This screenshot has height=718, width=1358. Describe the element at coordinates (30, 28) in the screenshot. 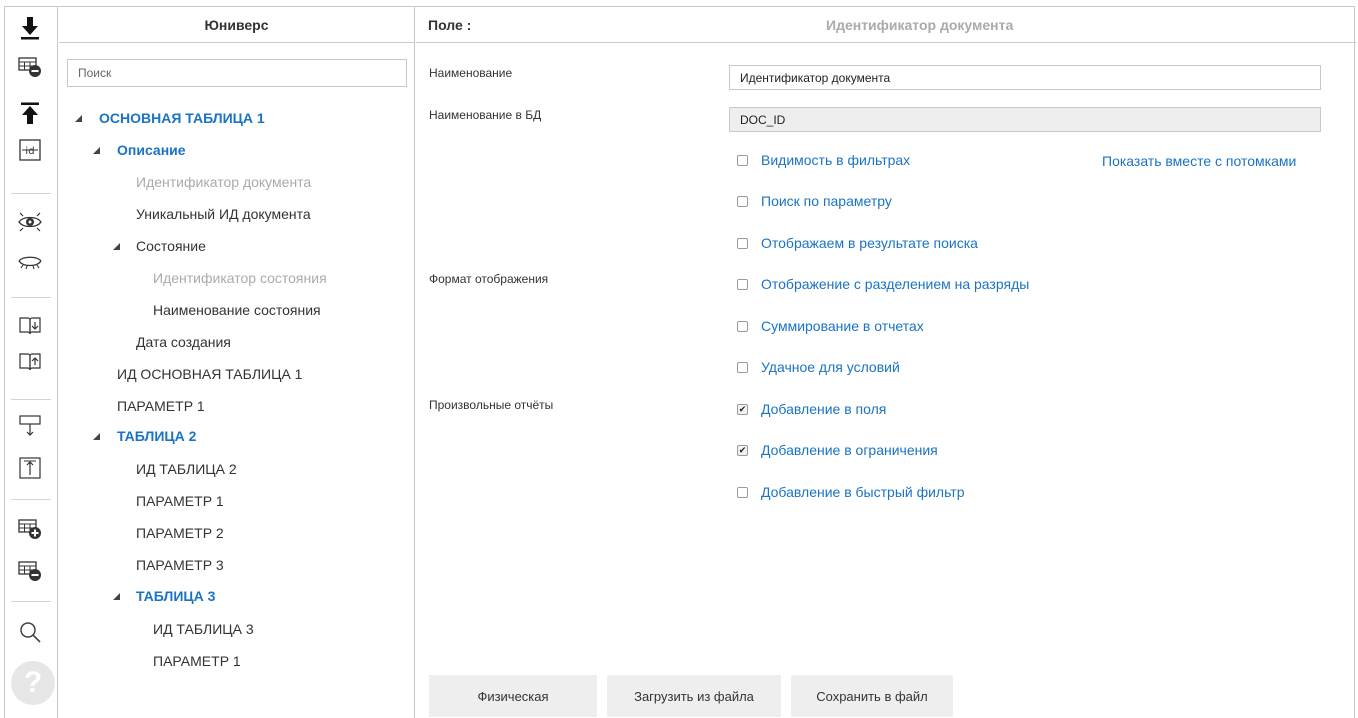

I see `download-icon` at that location.